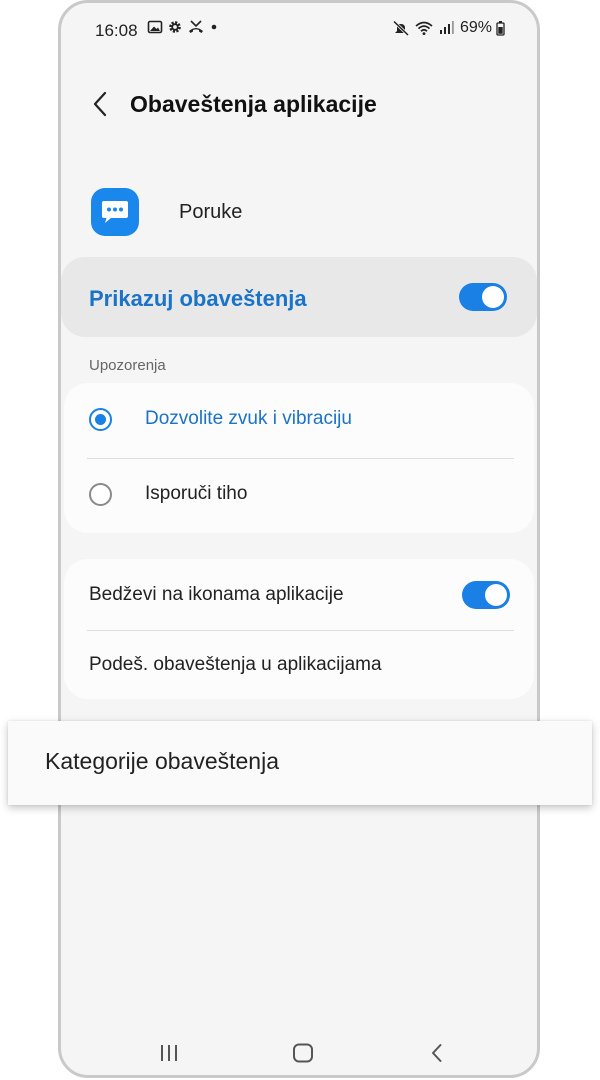 The width and height of the screenshot is (600, 1080). I want to click on nav-back-button, so click(437, 1053).